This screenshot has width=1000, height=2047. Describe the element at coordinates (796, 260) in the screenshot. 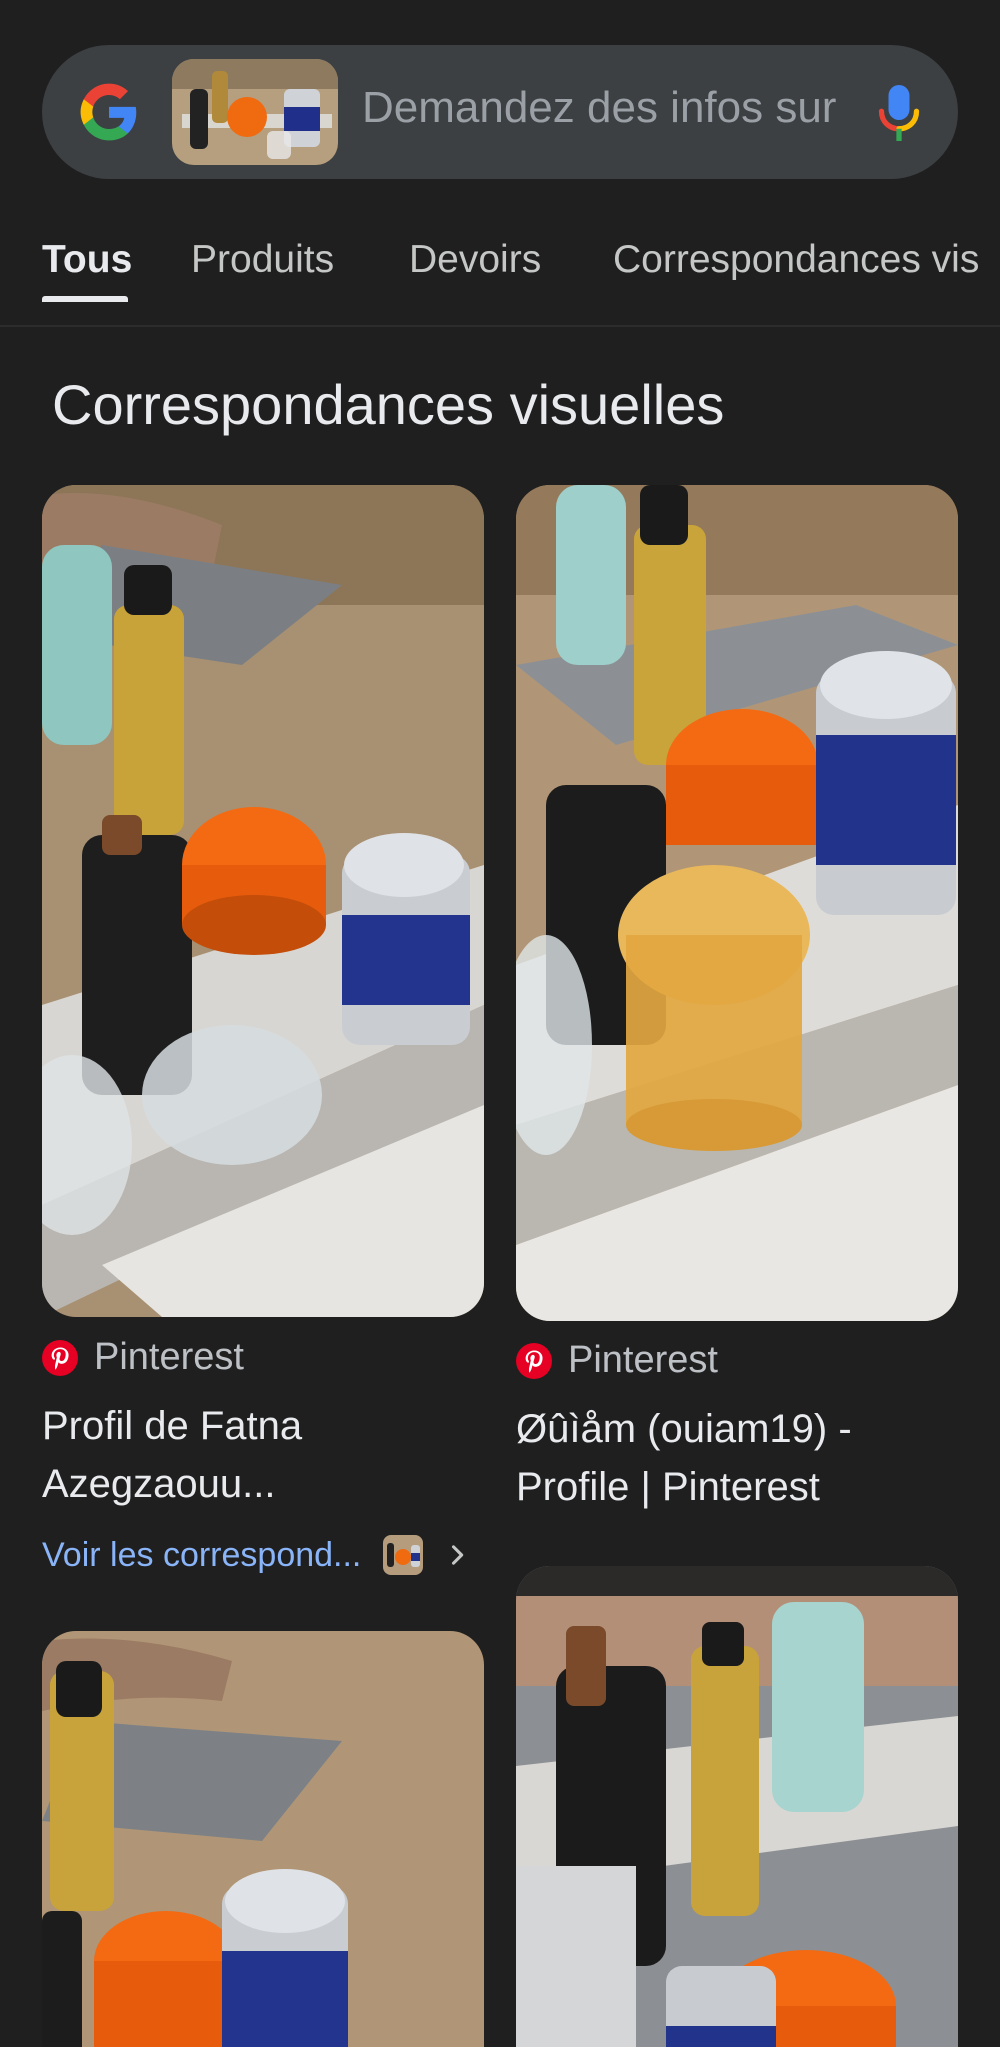

I see `tab-correspondances-visuelles: Correspondances vis` at that location.